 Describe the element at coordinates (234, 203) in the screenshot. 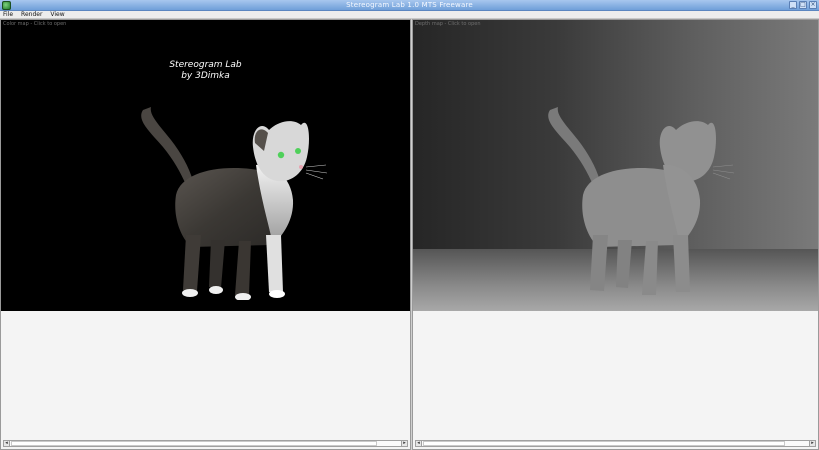

I see `cat-color-figure` at that location.